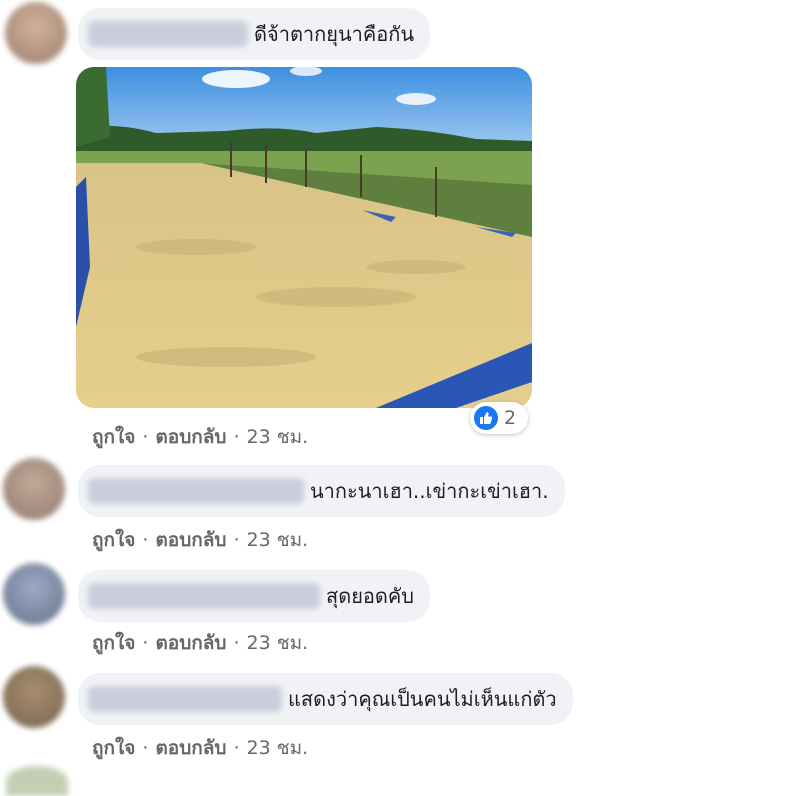 The width and height of the screenshot is (800, 796). What do you see at coordinates (334, 34) in the screenshot?
I see `comment-text: ดีจ้าตากยุนาคือกัน` at bounding box center [334, 34].